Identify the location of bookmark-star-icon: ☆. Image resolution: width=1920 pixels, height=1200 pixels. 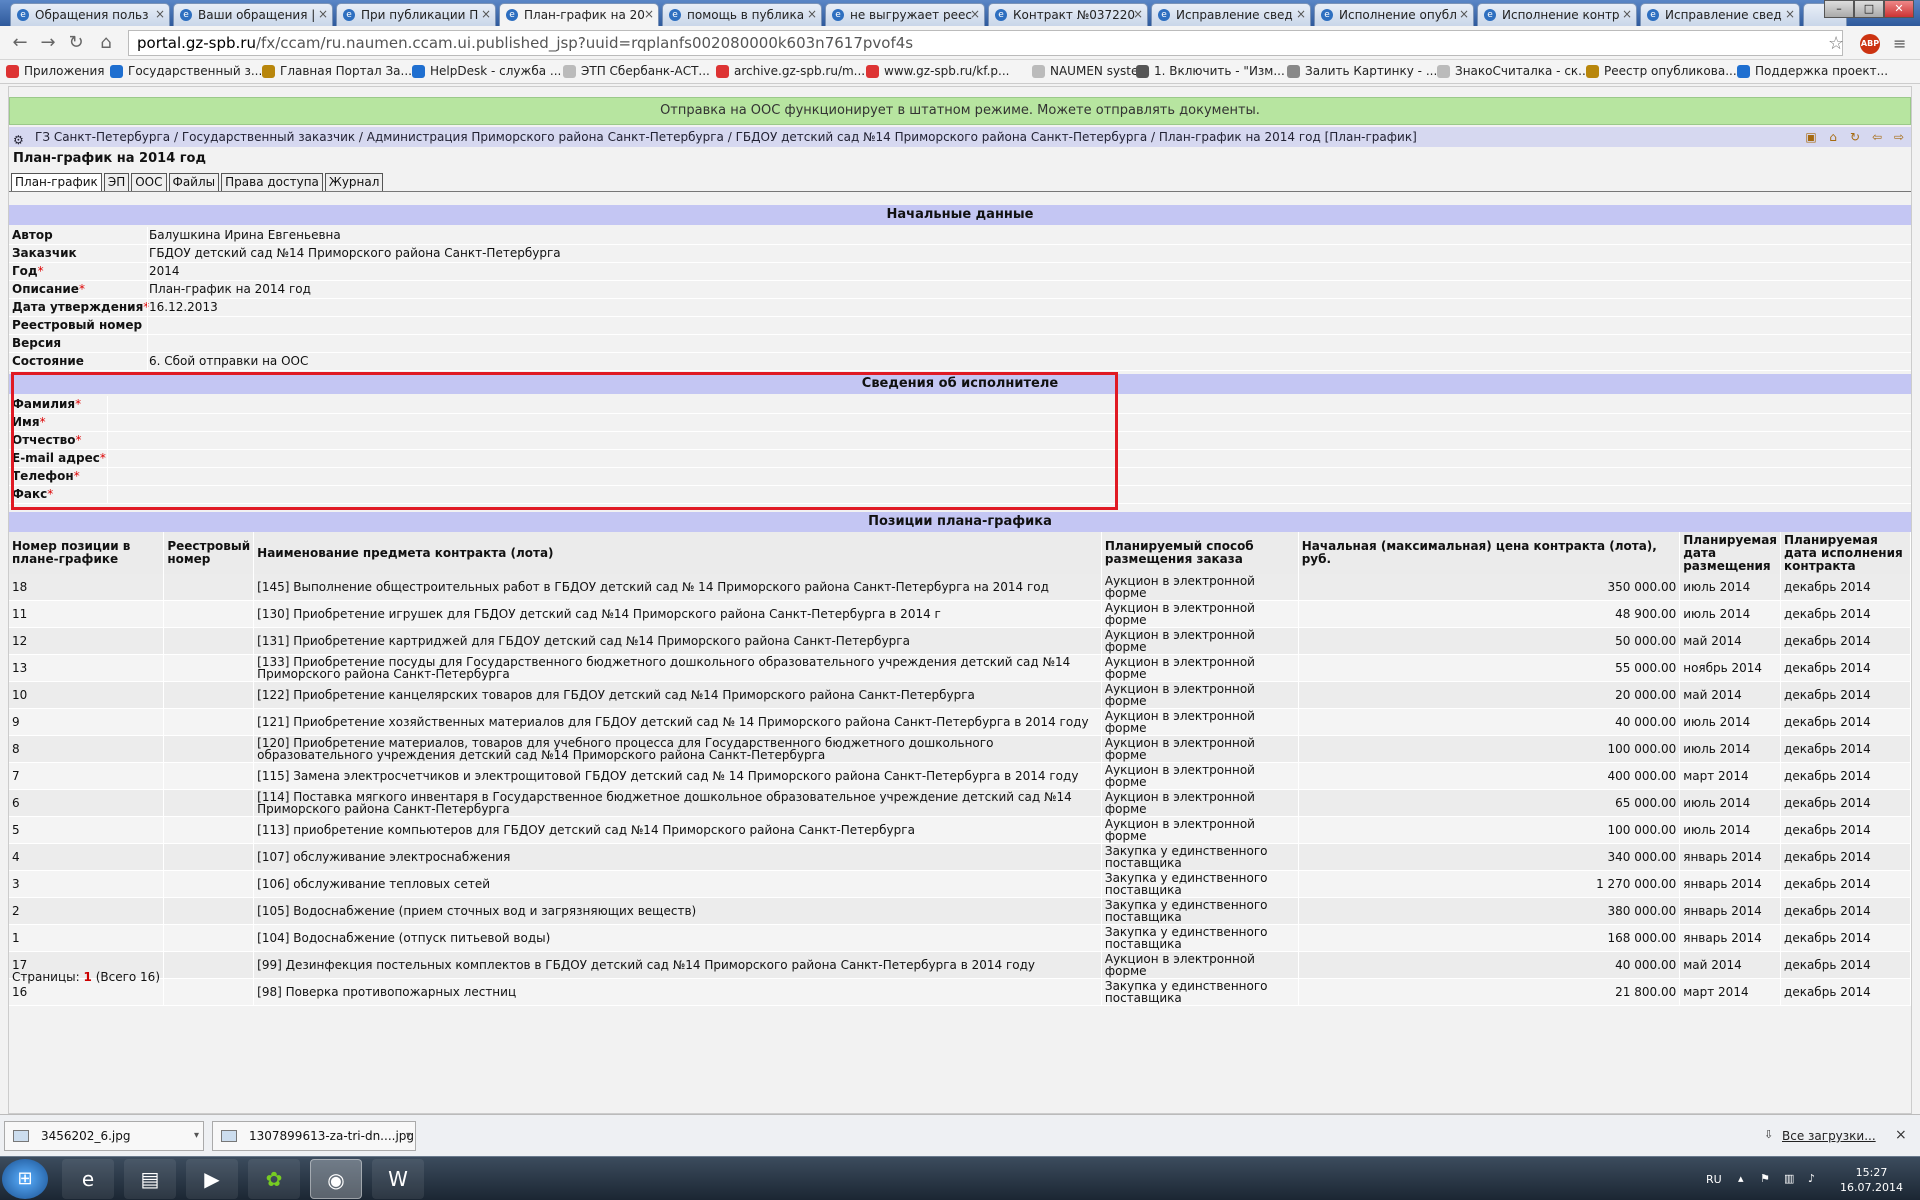
(1836, 43).